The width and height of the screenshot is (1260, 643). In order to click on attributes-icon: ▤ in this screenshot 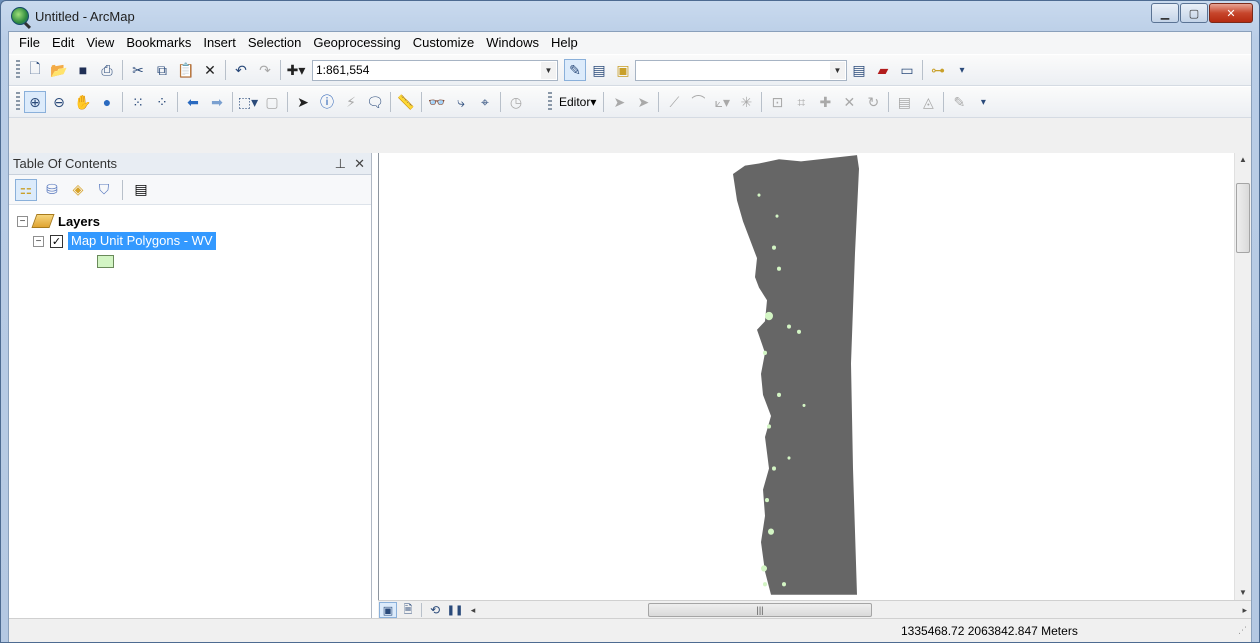, I will do `click(904, 102)`.